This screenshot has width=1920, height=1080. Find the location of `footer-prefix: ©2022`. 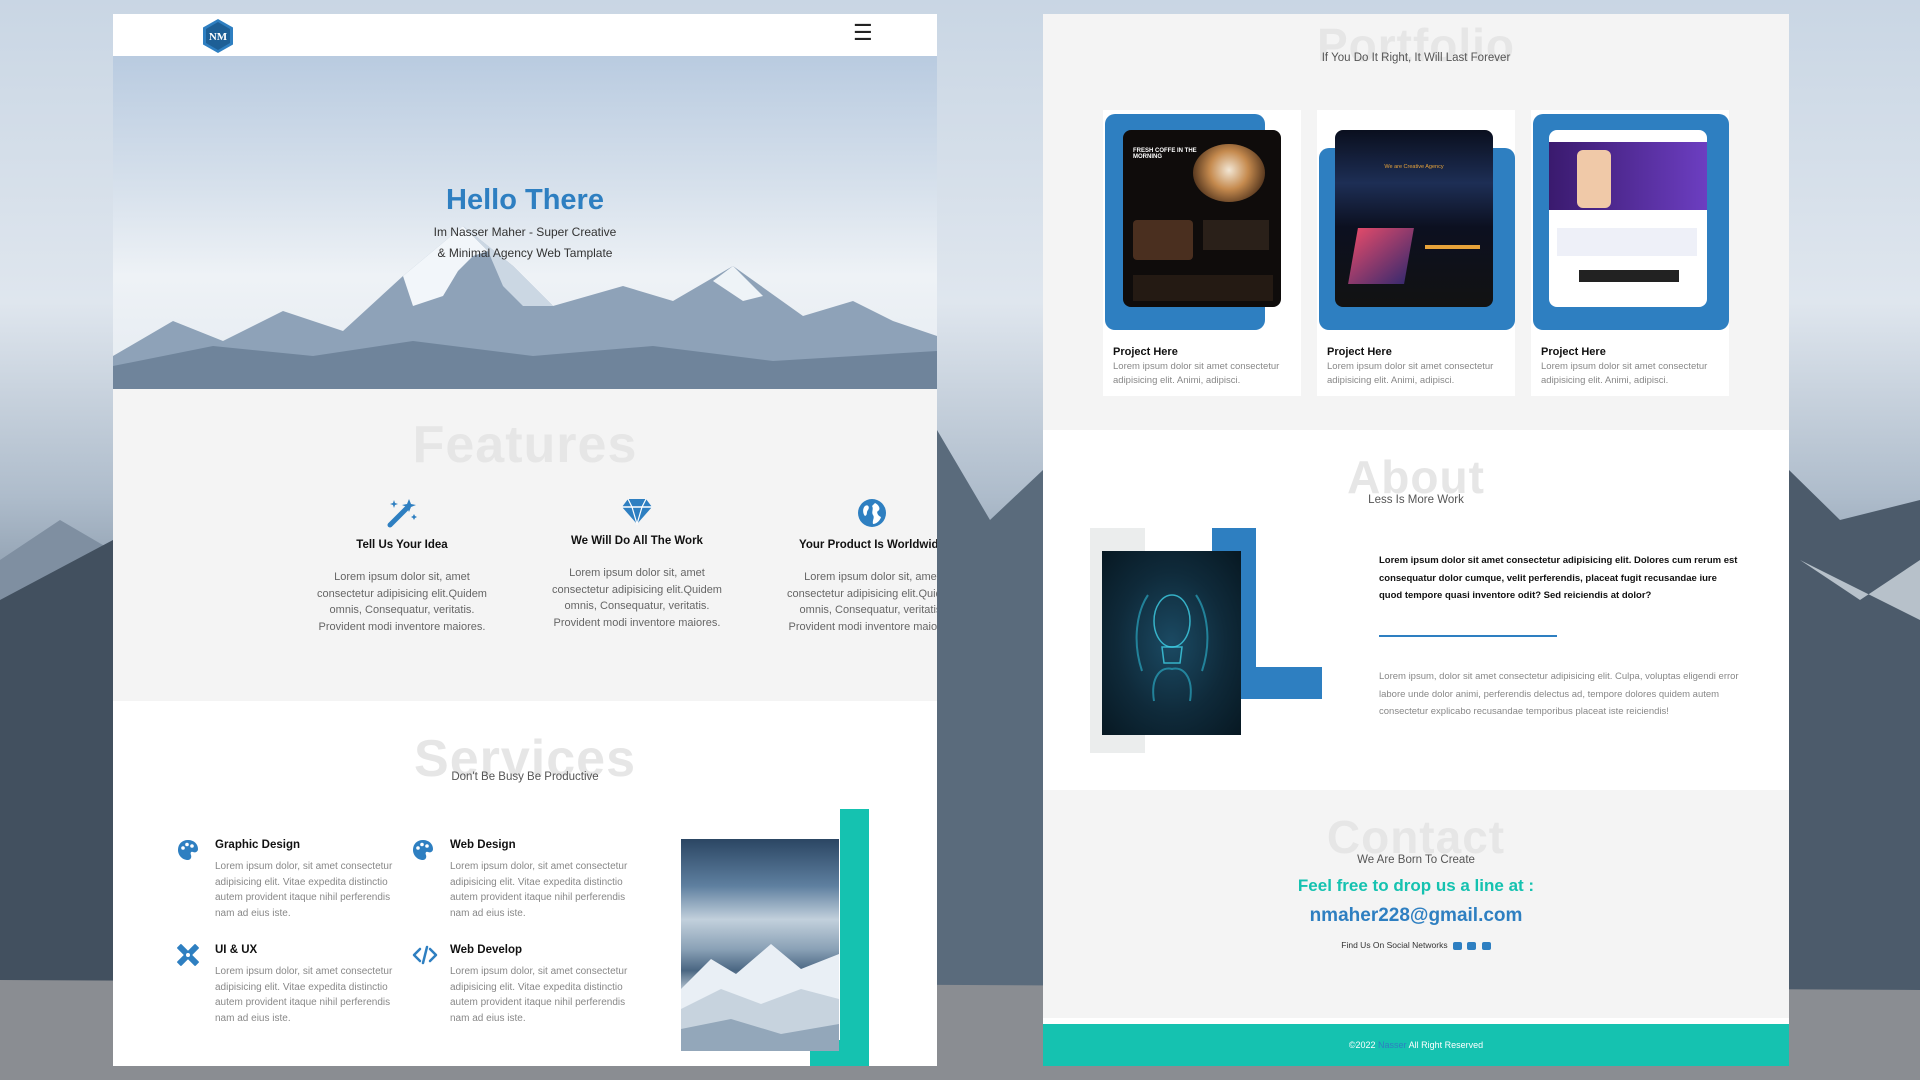

footer-prefix: ©2022 is located at coordinates (1363, 1045).